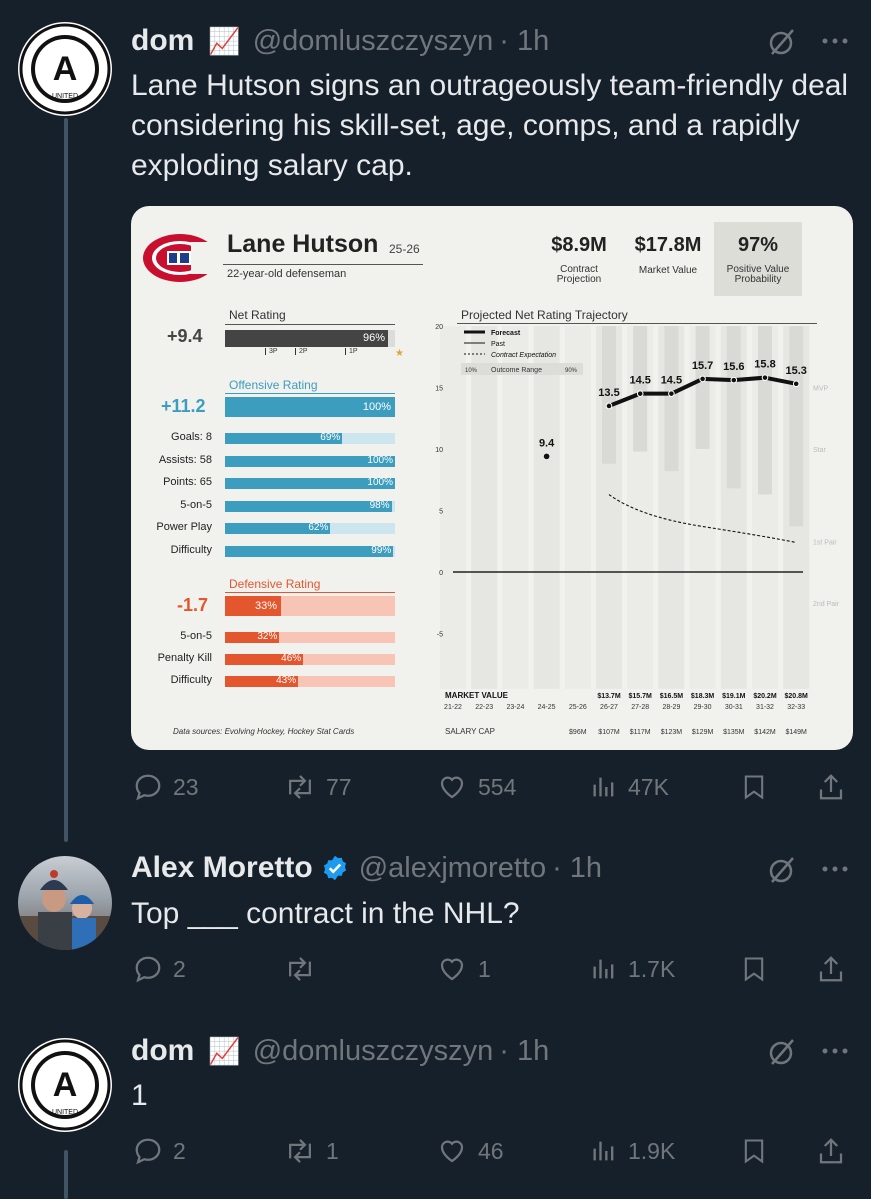  Describe the element at coordinates (452, 868) in the screenshot. I see `handle: @alexjmoretto` at that location.